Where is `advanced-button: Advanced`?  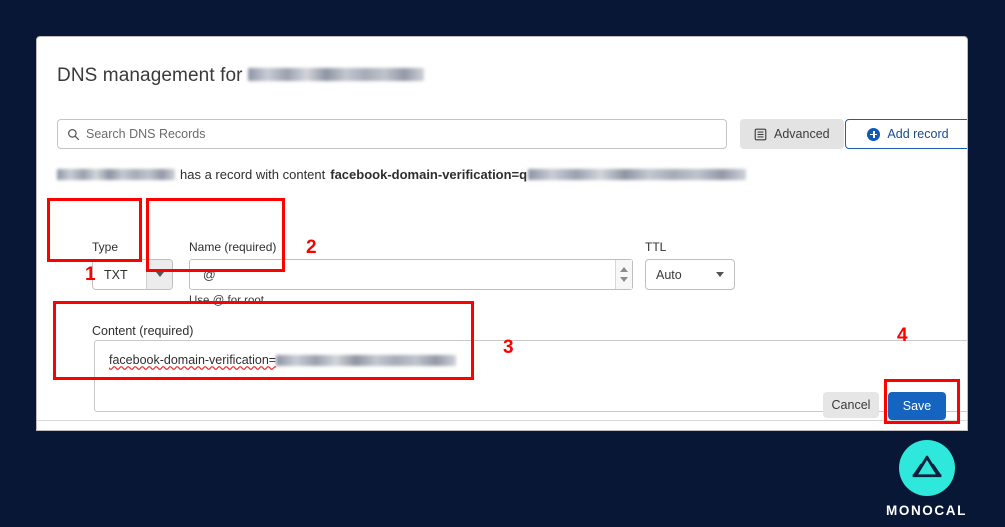 advanced-button: Advanced is located at coordinates (792, 134).